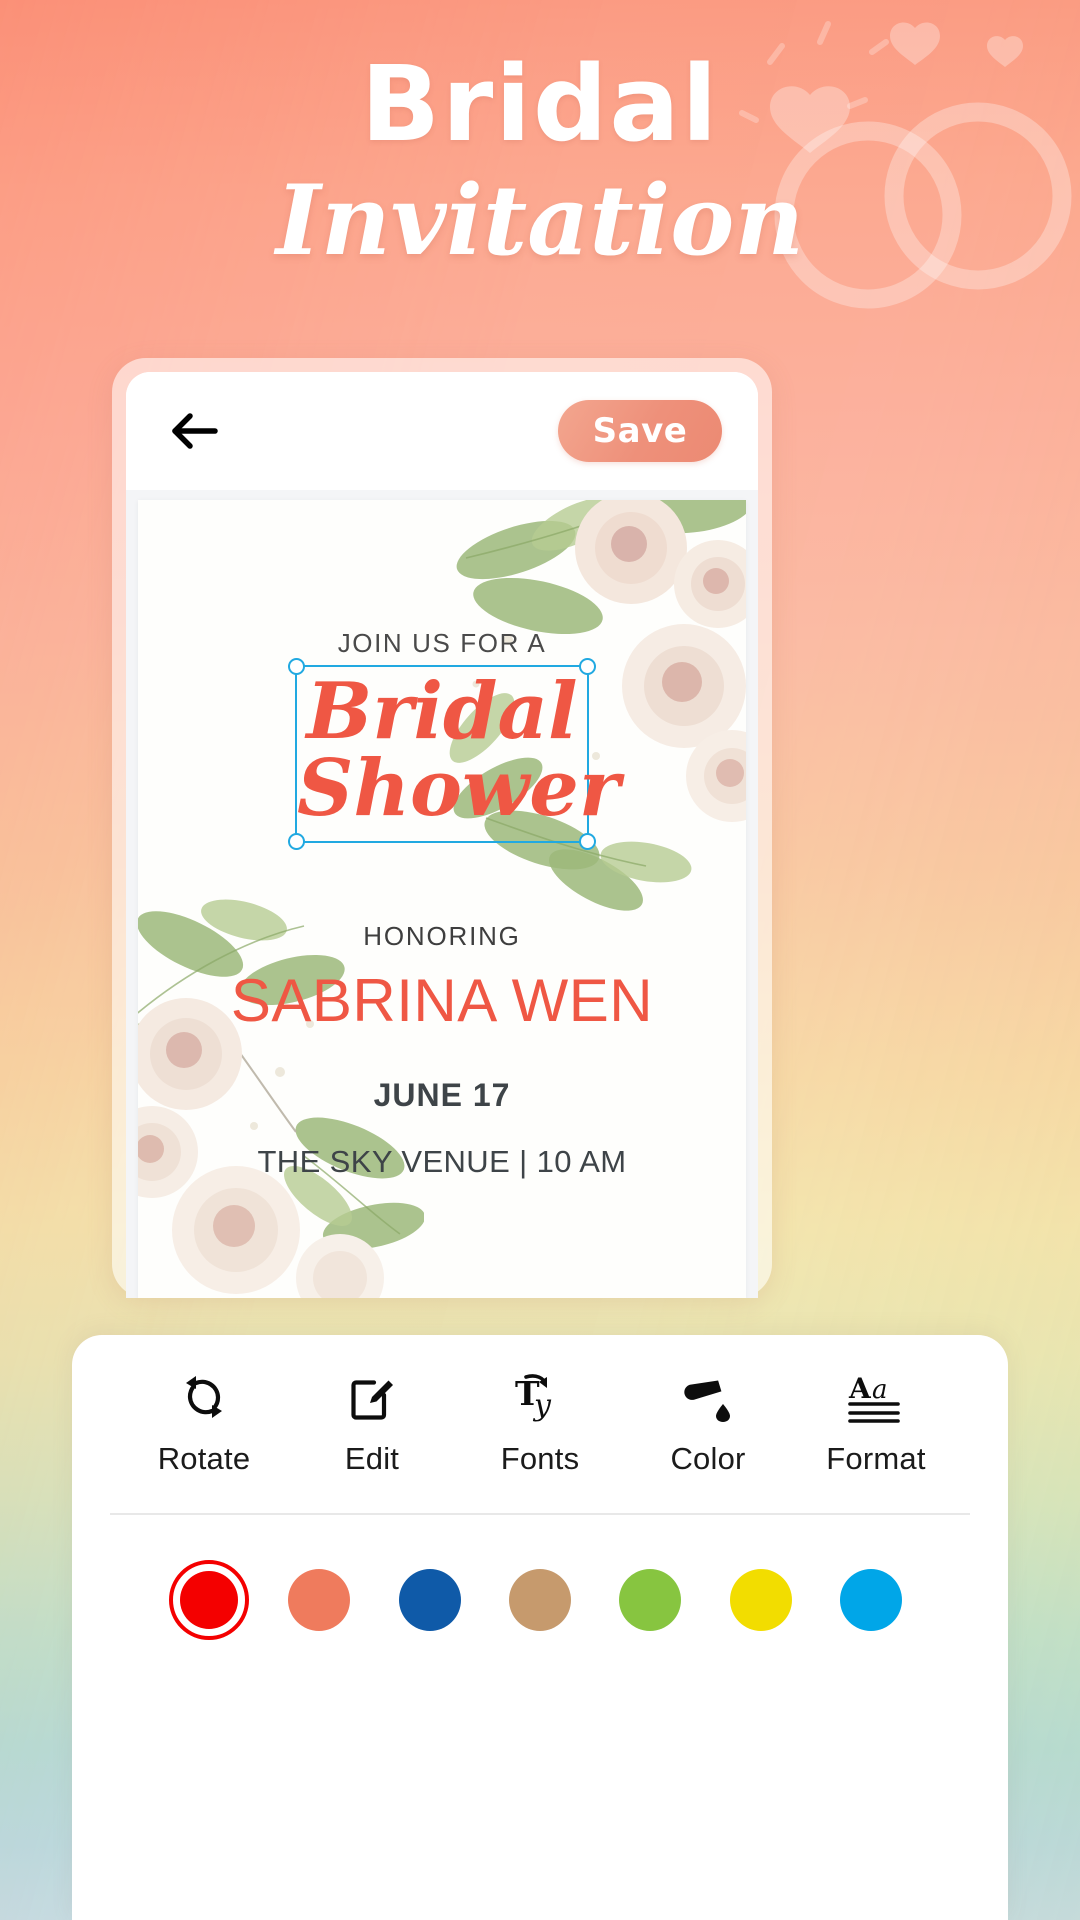  I want to click on tool-rotate-label: Rotate, so click(204, 1458).